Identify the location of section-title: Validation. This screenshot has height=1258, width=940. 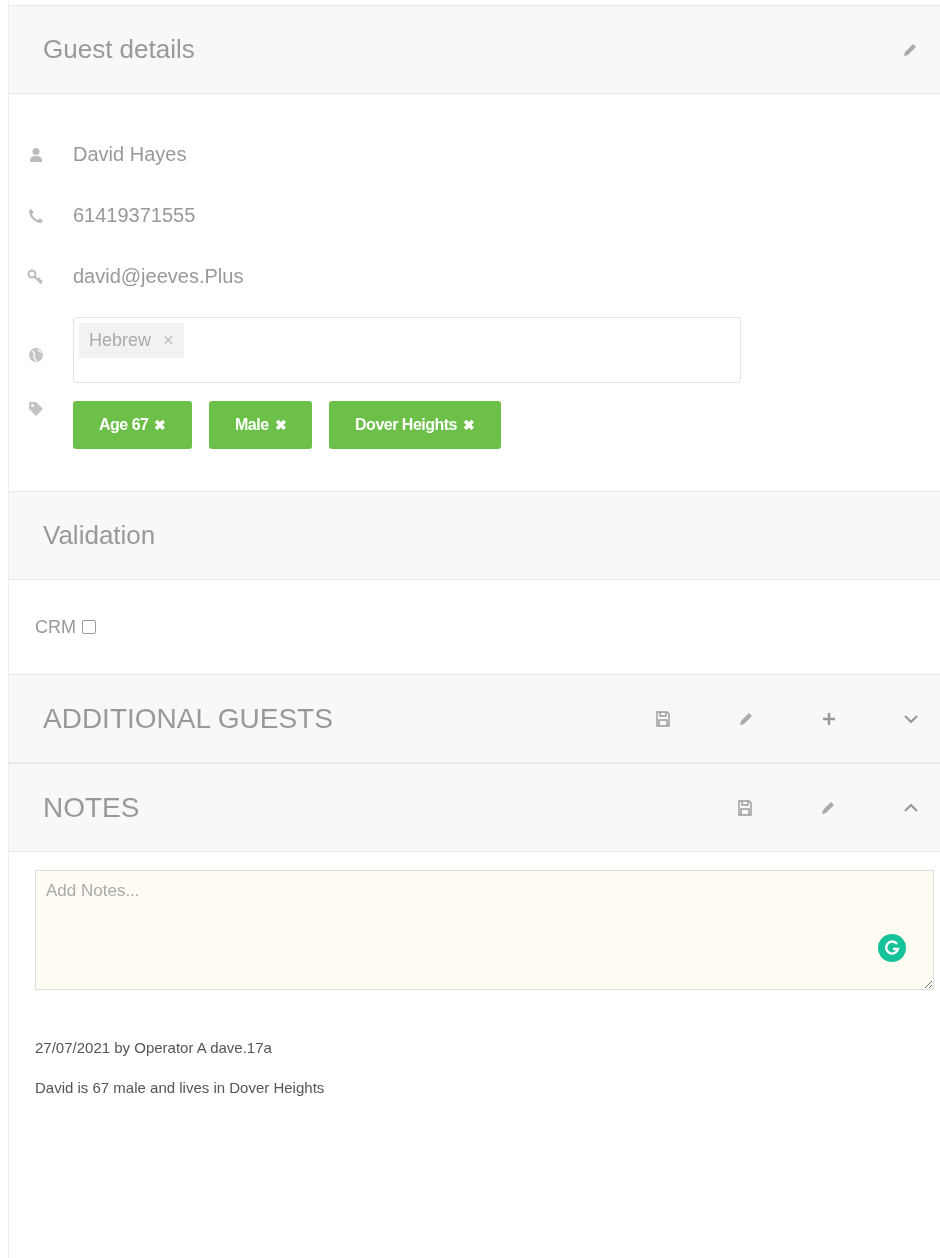
(99, 535).